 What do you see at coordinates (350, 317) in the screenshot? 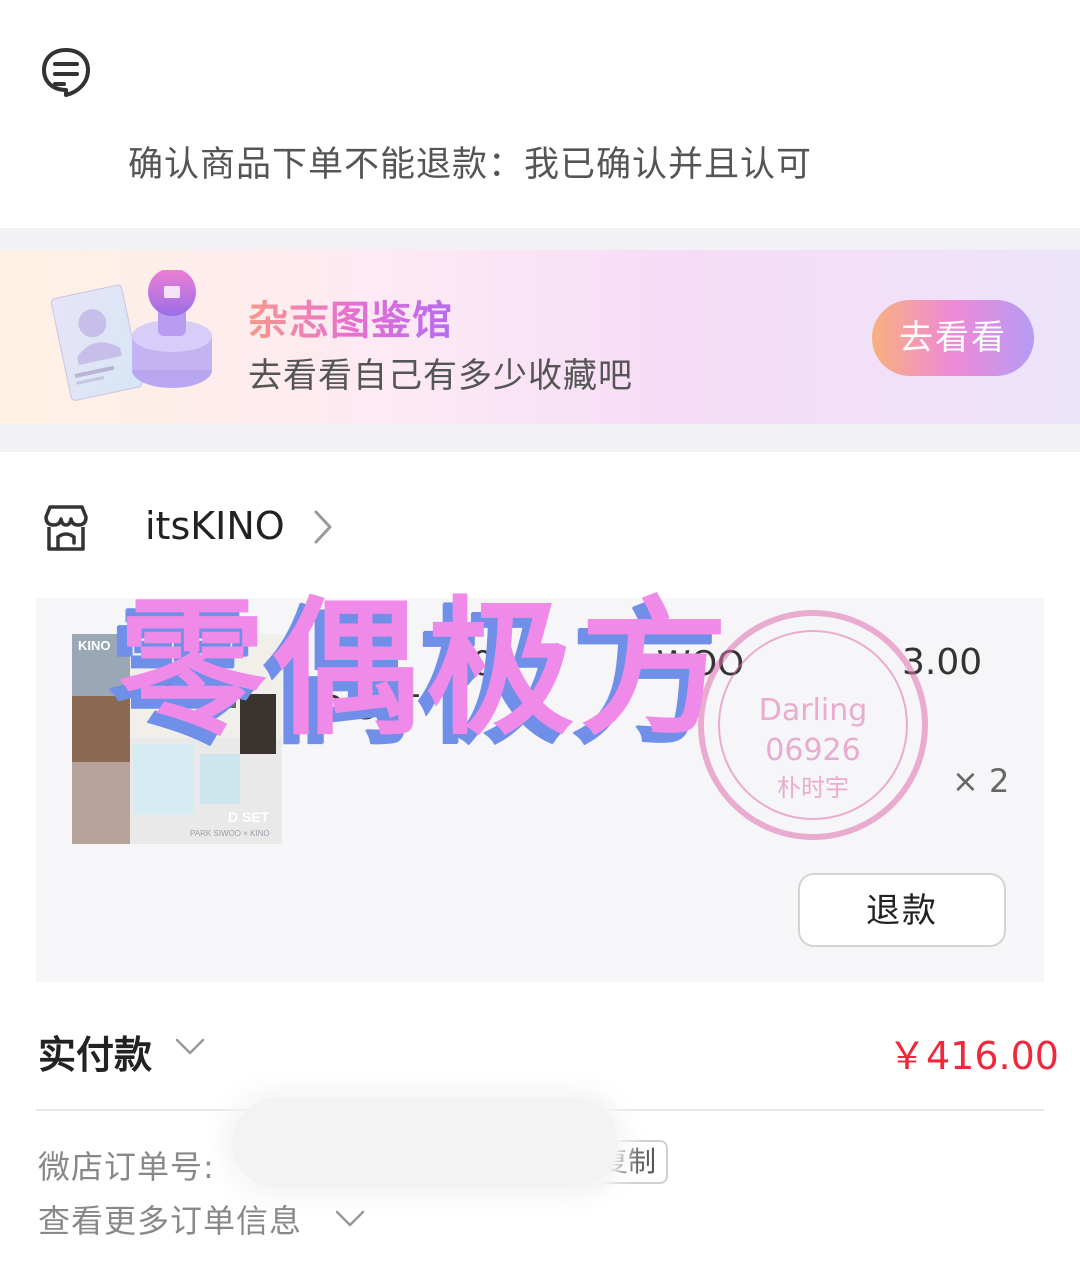
I see `banner-title: 杂志图鉴馆` at bounding box center [350, 317].